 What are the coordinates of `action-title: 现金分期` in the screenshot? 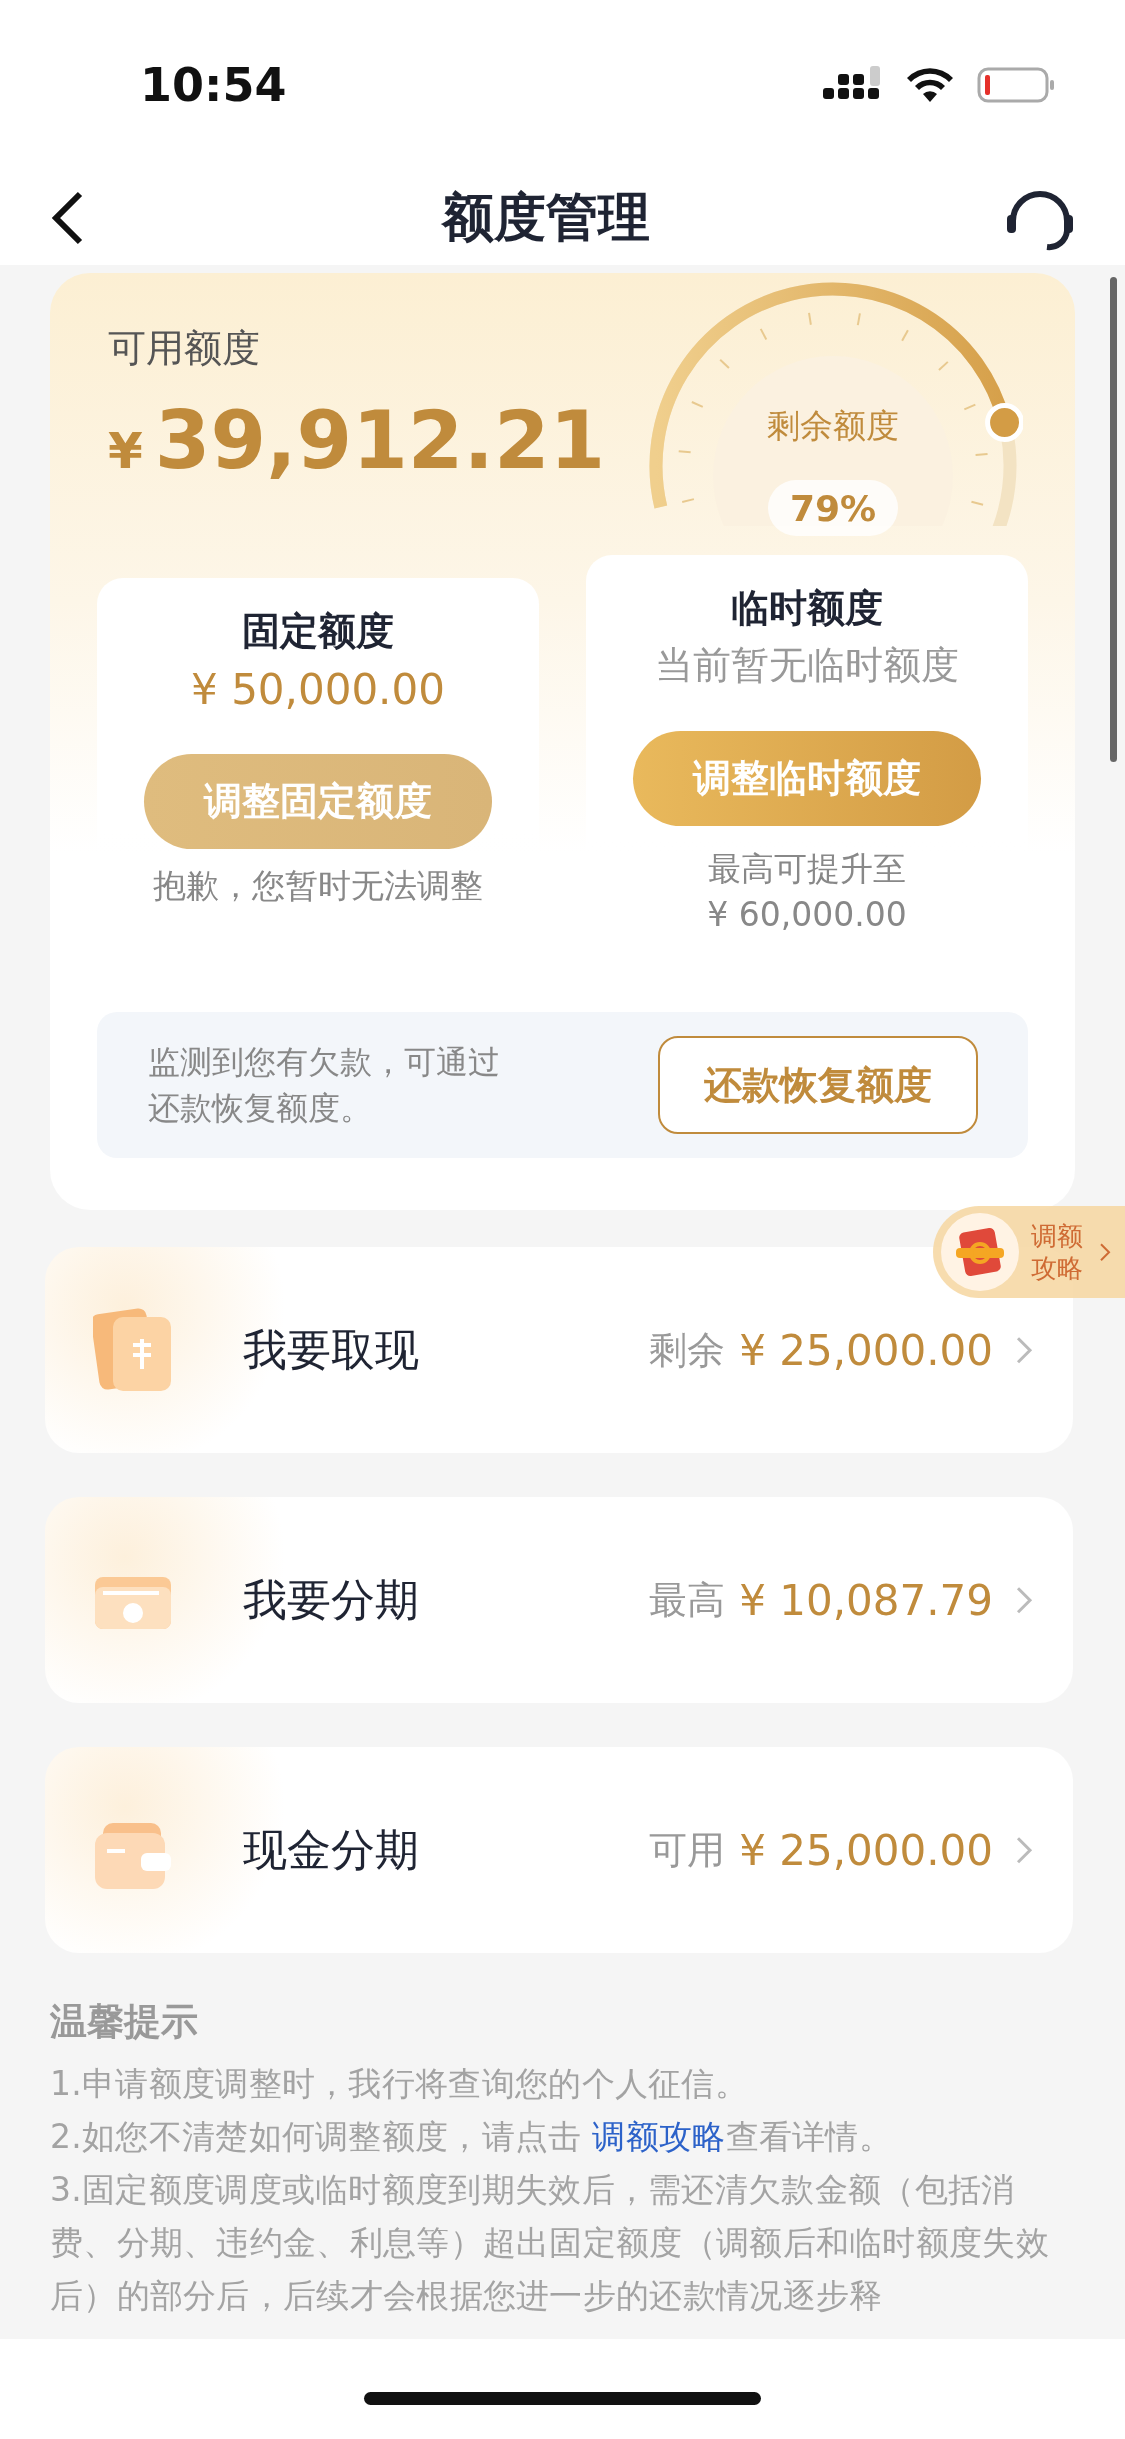 It's located at (331, 1849).